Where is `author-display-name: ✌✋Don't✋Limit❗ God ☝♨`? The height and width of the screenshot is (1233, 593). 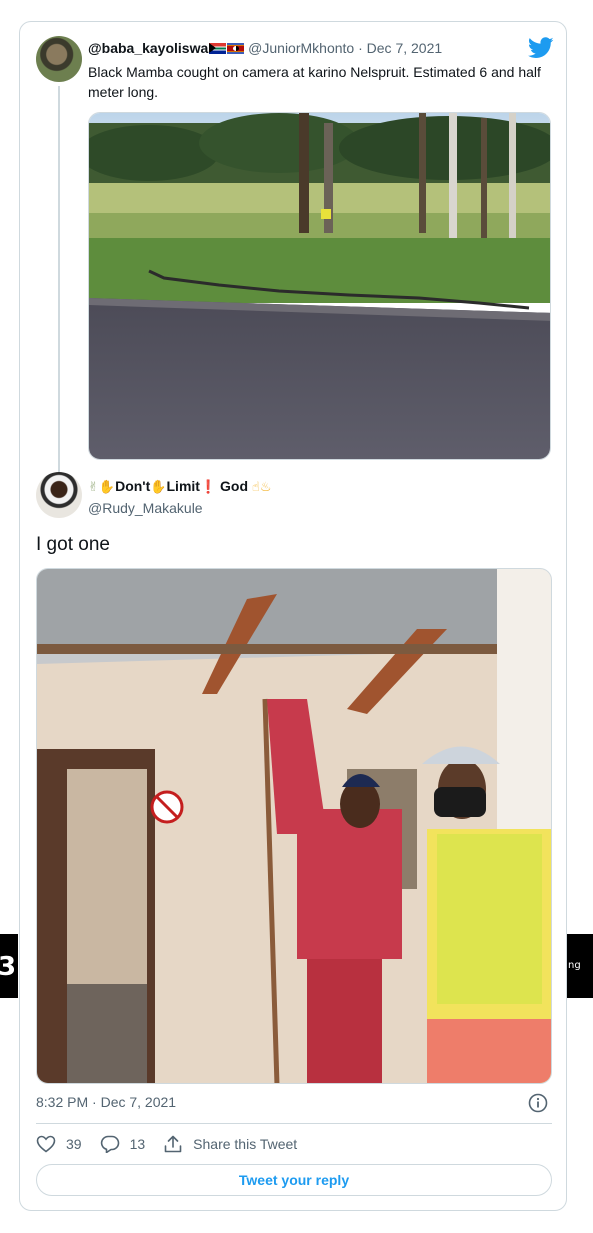
author-display-name: ✌✋Don't✋Limit❗ God ☝♨ is located at coordinates (180, 486).